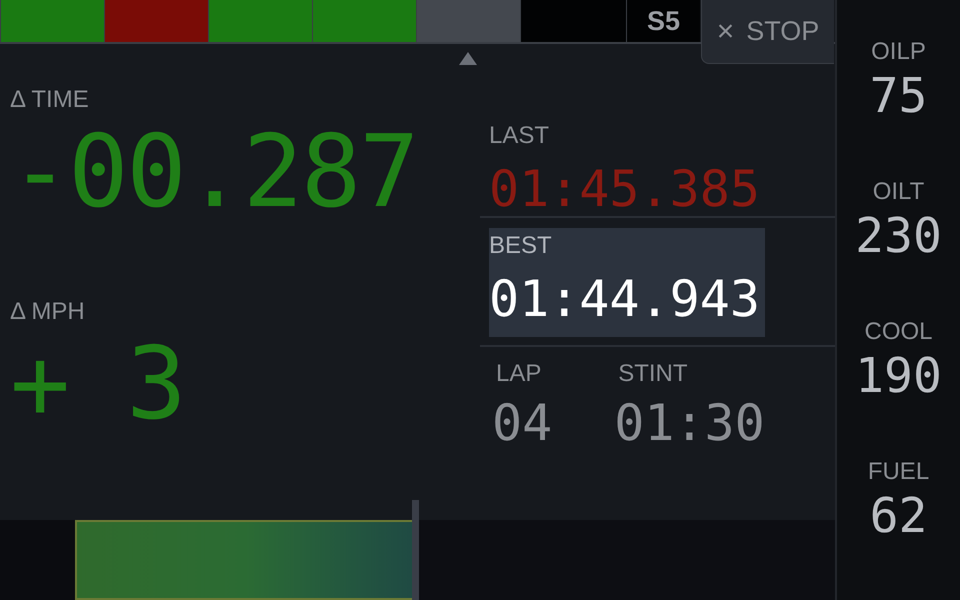  I want to click on delta-label: Δ MPH, so click(47, 312).